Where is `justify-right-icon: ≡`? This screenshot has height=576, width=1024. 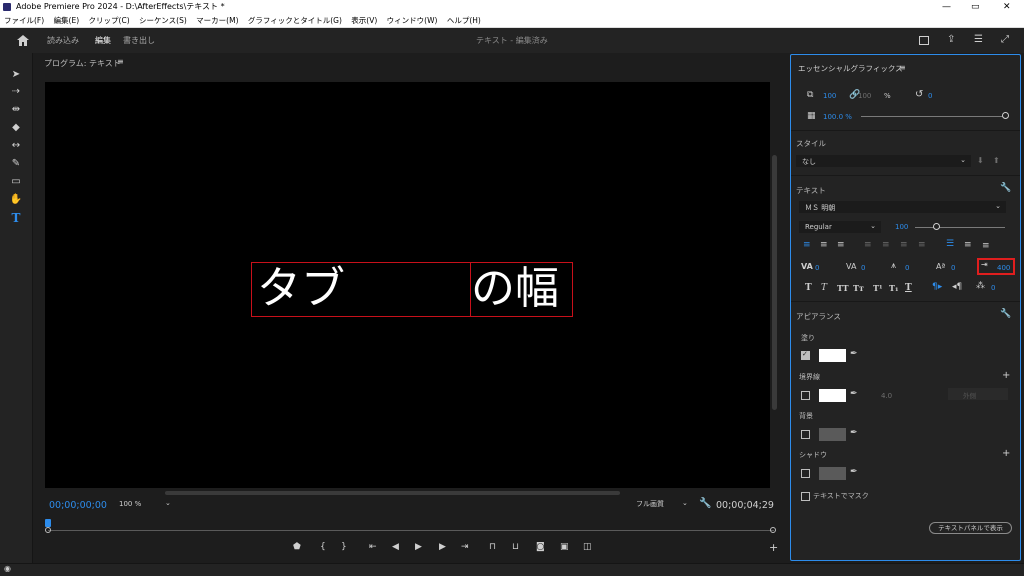 justify-right-icon: ≡ is located at coordinates (904, 245).